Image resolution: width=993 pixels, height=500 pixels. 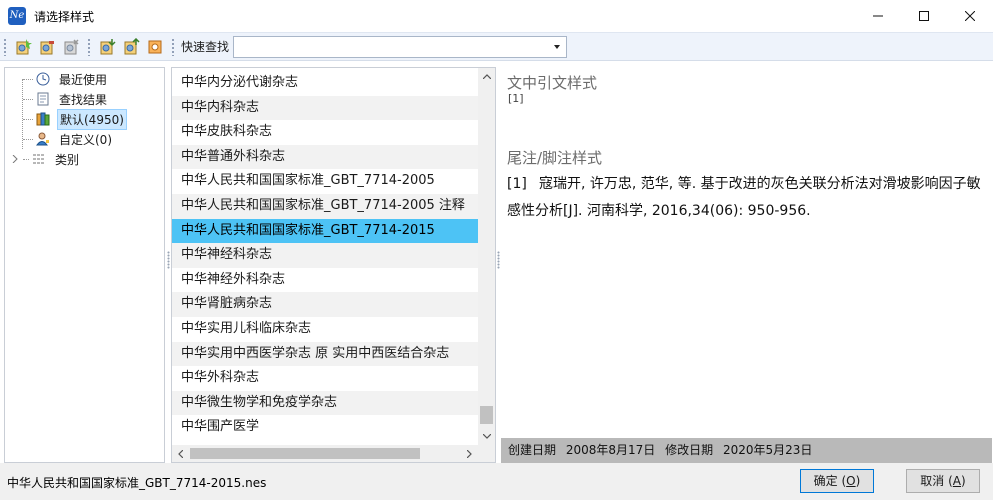 I want to click on style-list-item: 中华内科杂志, so click(x=325, y=108).